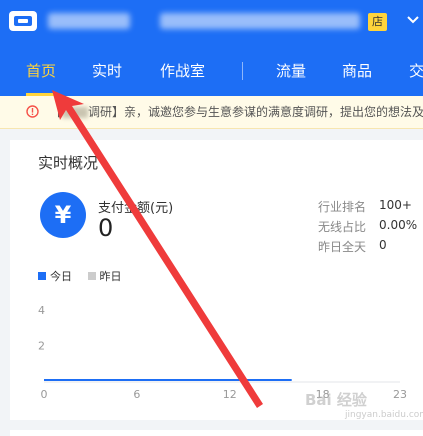 This screenshot has height=436, width=423. I want to click on stat-label: 昨日全天, so click(342, 247).